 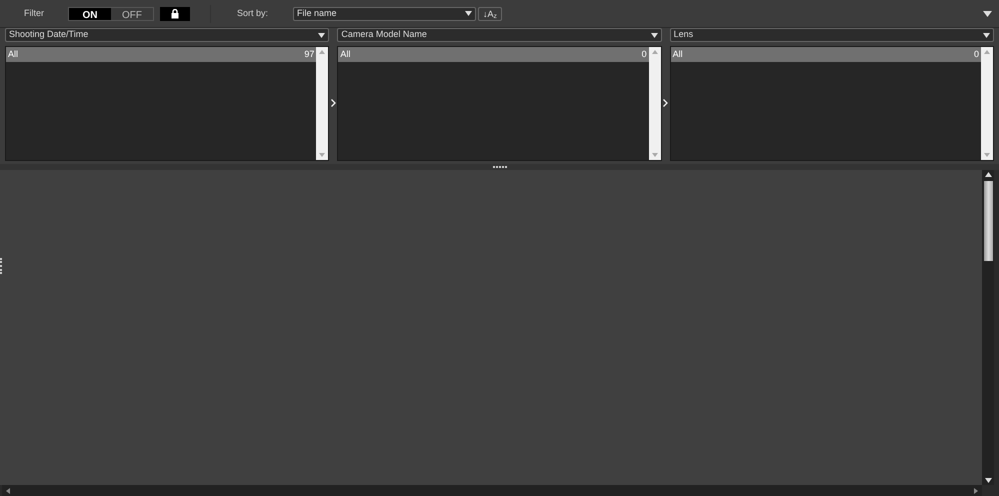 What do you see at coordinates (253, 13) in the screenshot?
I see `sort-label: Sort by:` at bounding box center [253, 13].